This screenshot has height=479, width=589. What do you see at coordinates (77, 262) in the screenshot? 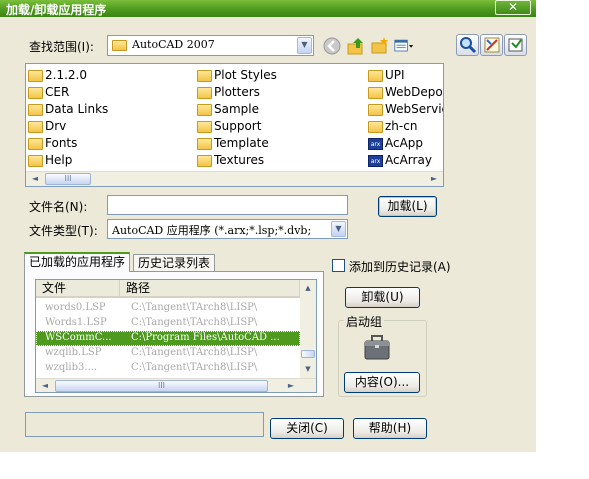
I see `tab-loaded-applications: 已加载的应用程序` at bounding box center [77, 262].